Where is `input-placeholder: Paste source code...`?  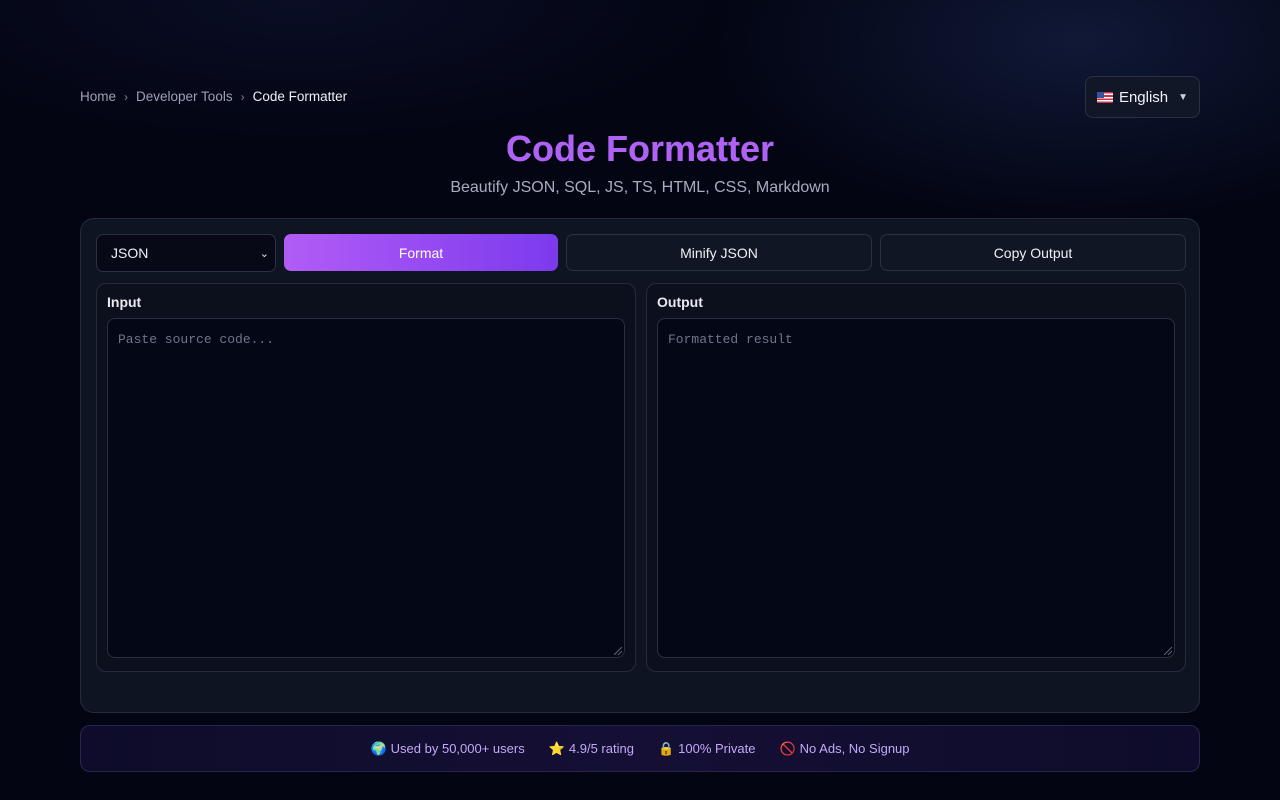
input-placeholder: Paste source code... is located at coordinates (196, 339).